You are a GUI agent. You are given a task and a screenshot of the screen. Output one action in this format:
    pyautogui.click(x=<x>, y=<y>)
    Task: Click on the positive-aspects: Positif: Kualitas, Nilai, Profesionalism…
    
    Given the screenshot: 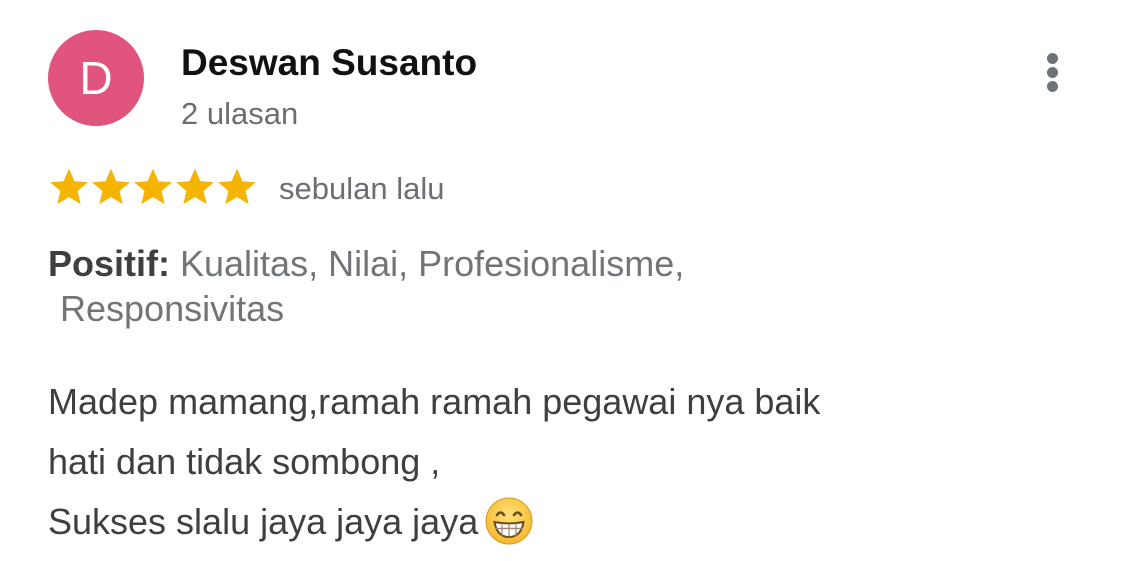 What is the action you would take?
    pyautogui.click(x=366, y=264)
    